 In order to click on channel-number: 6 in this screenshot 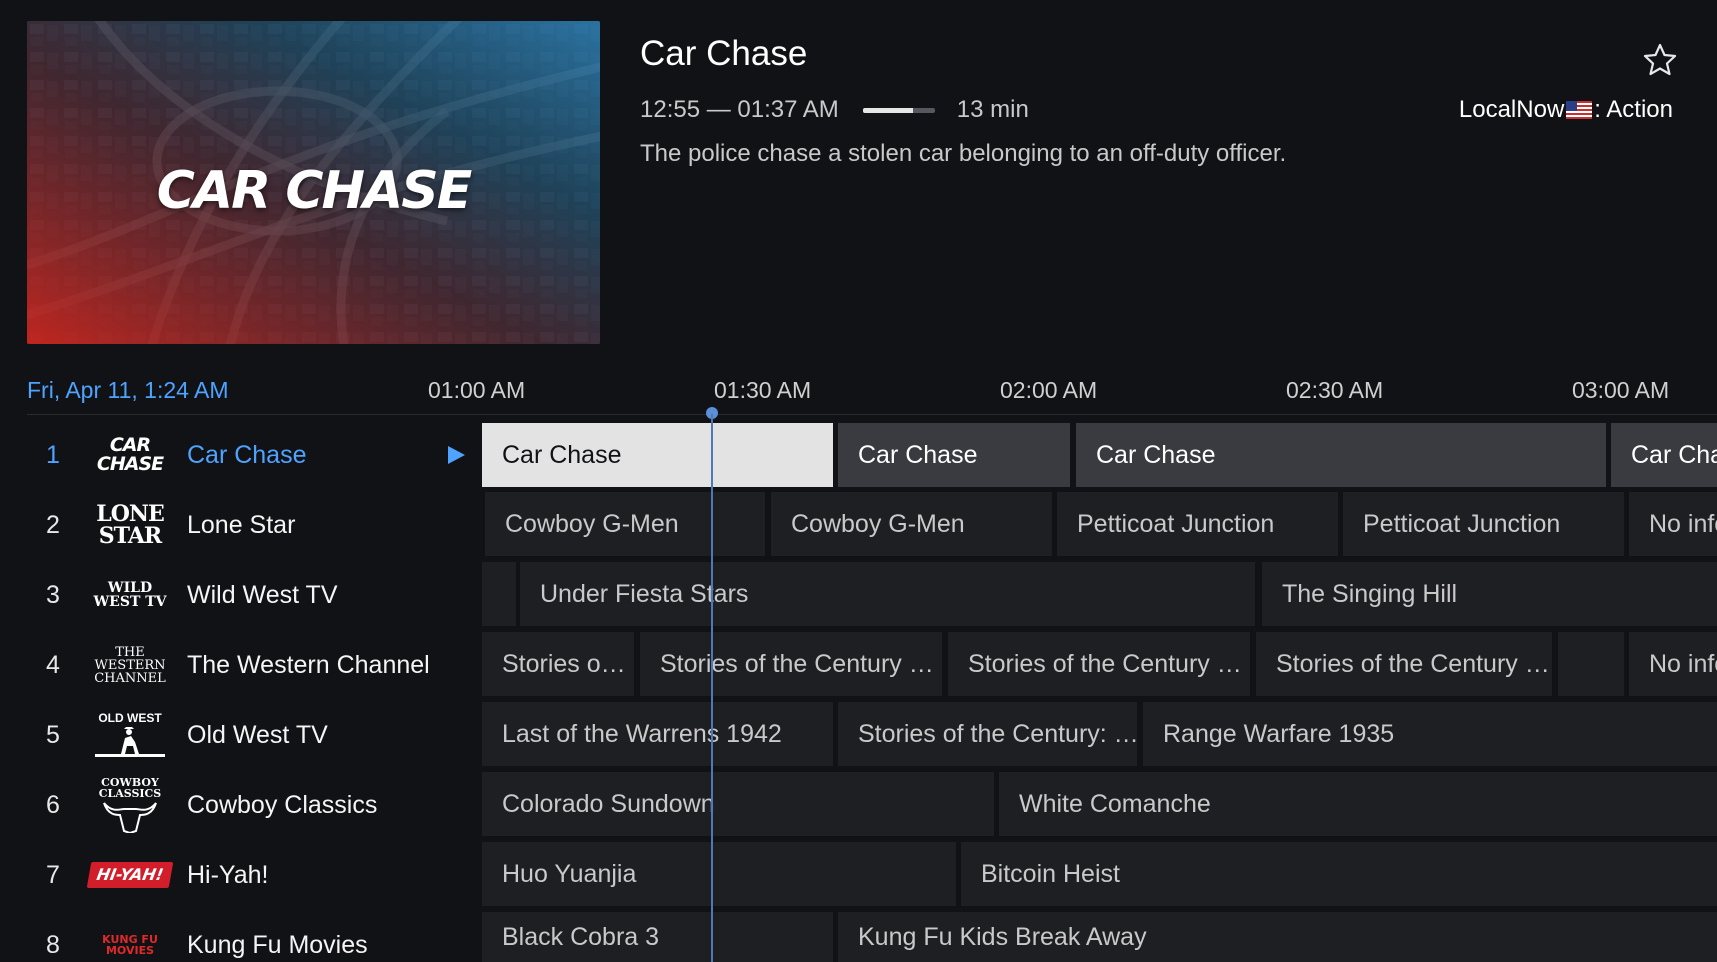, I will do `click(53, 804)`.